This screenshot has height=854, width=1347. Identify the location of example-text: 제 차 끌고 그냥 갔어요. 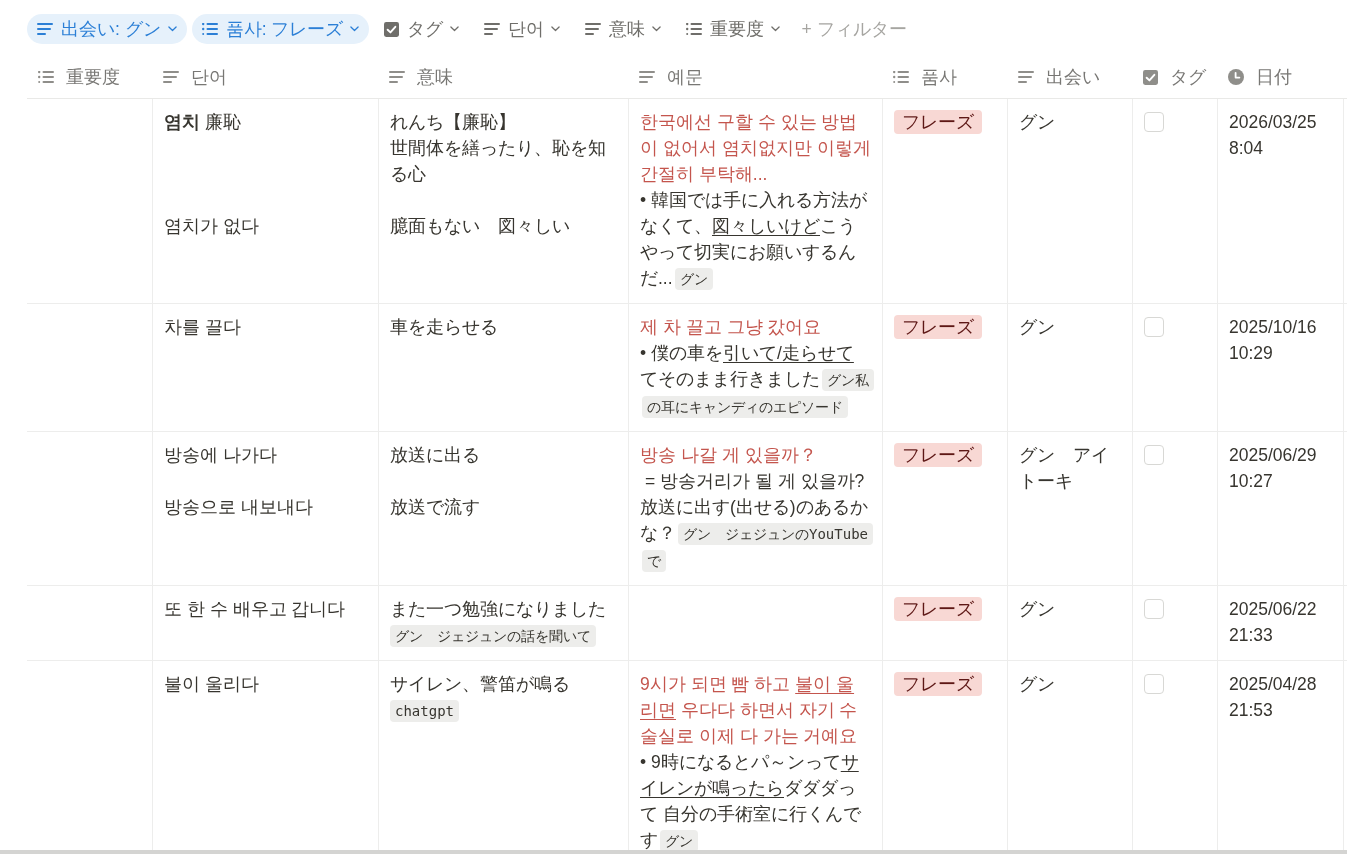
(731, 327).